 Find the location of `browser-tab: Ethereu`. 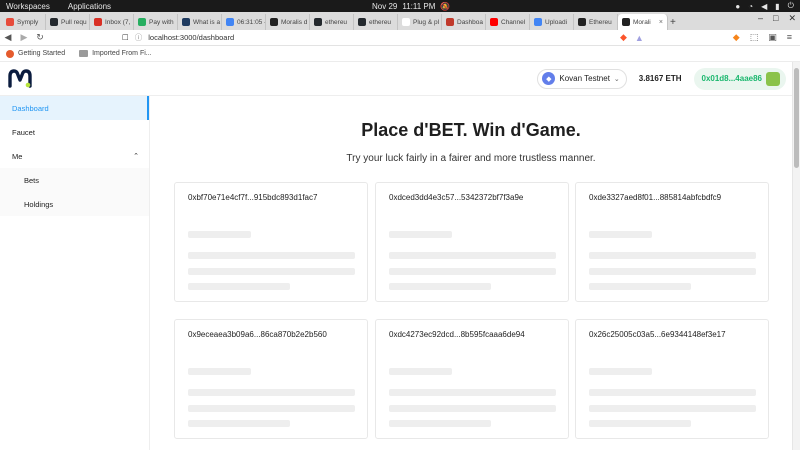

browser-tab: Ethereu is located at coordinates (596, 22).